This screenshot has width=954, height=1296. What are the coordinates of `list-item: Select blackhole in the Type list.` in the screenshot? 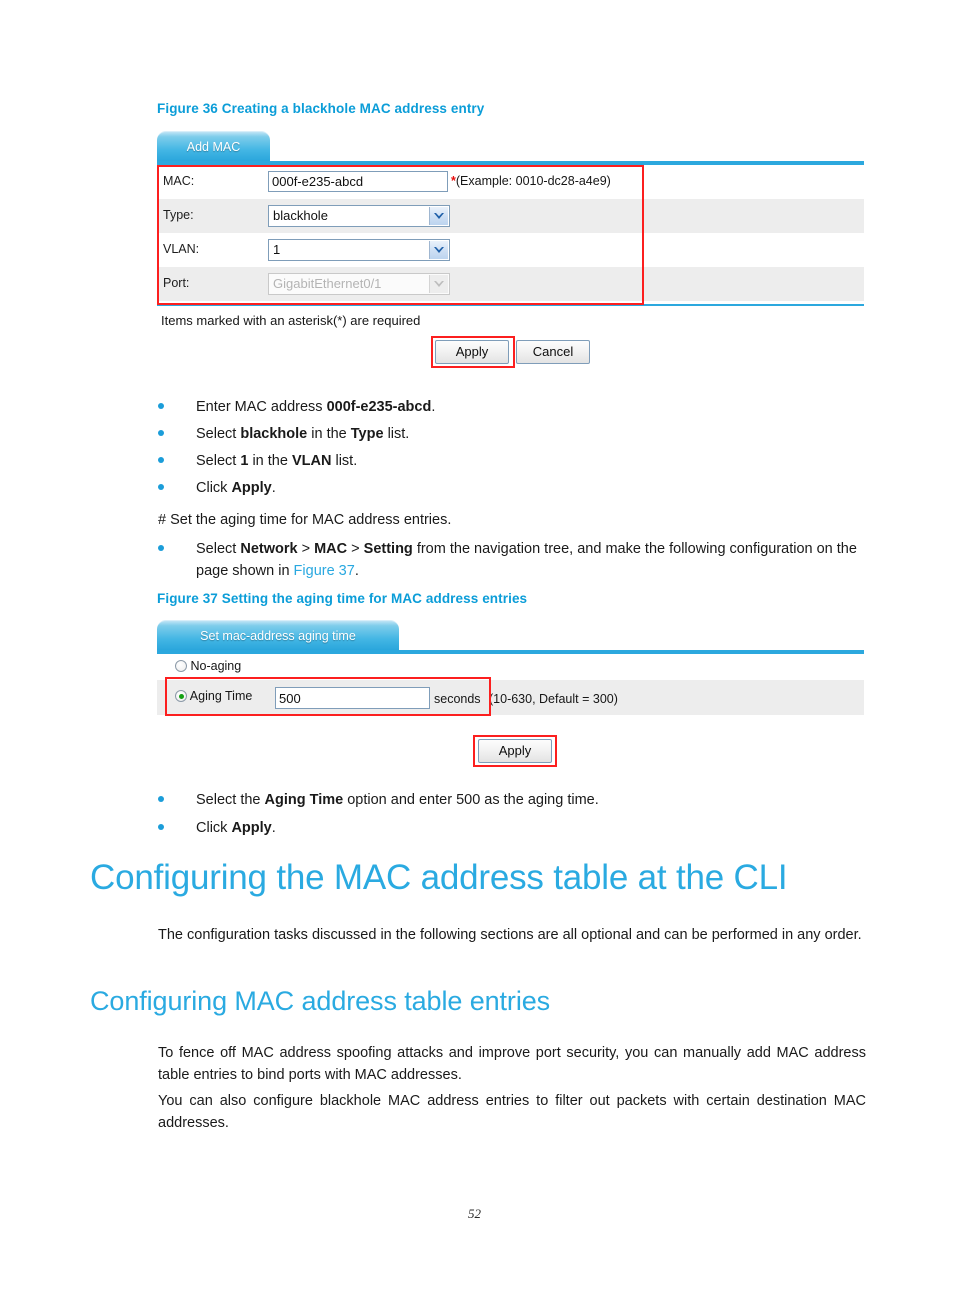 It's located at (513, 434).